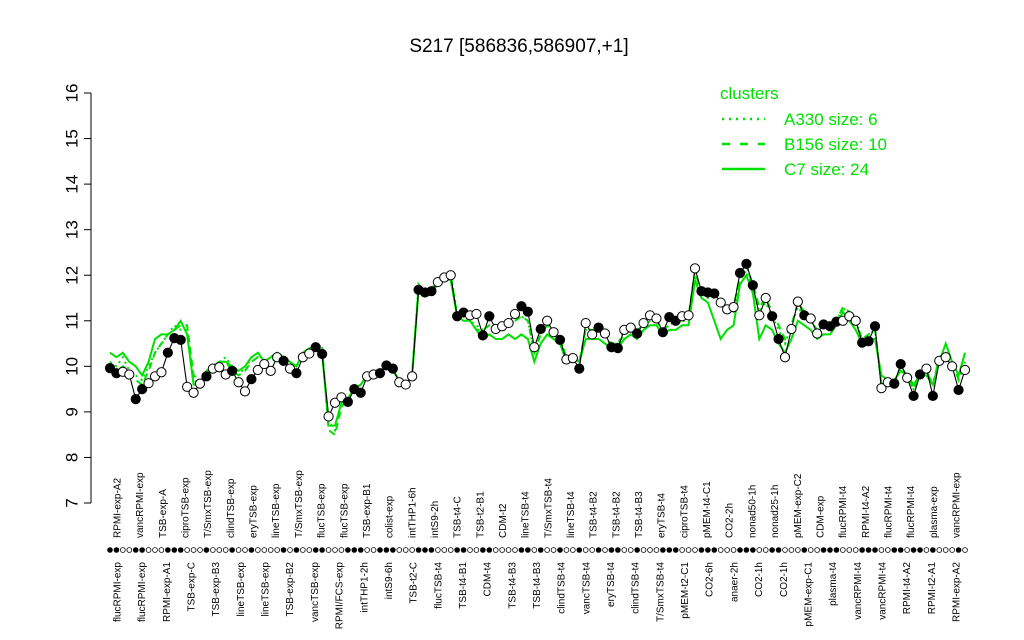 This screenshot has width=1024, height=640. Describe the element at coordinates (77, 296) in the screenshot. I see `y-axis: 7 8 9 10 11 12 13 14 15 16` at that location.